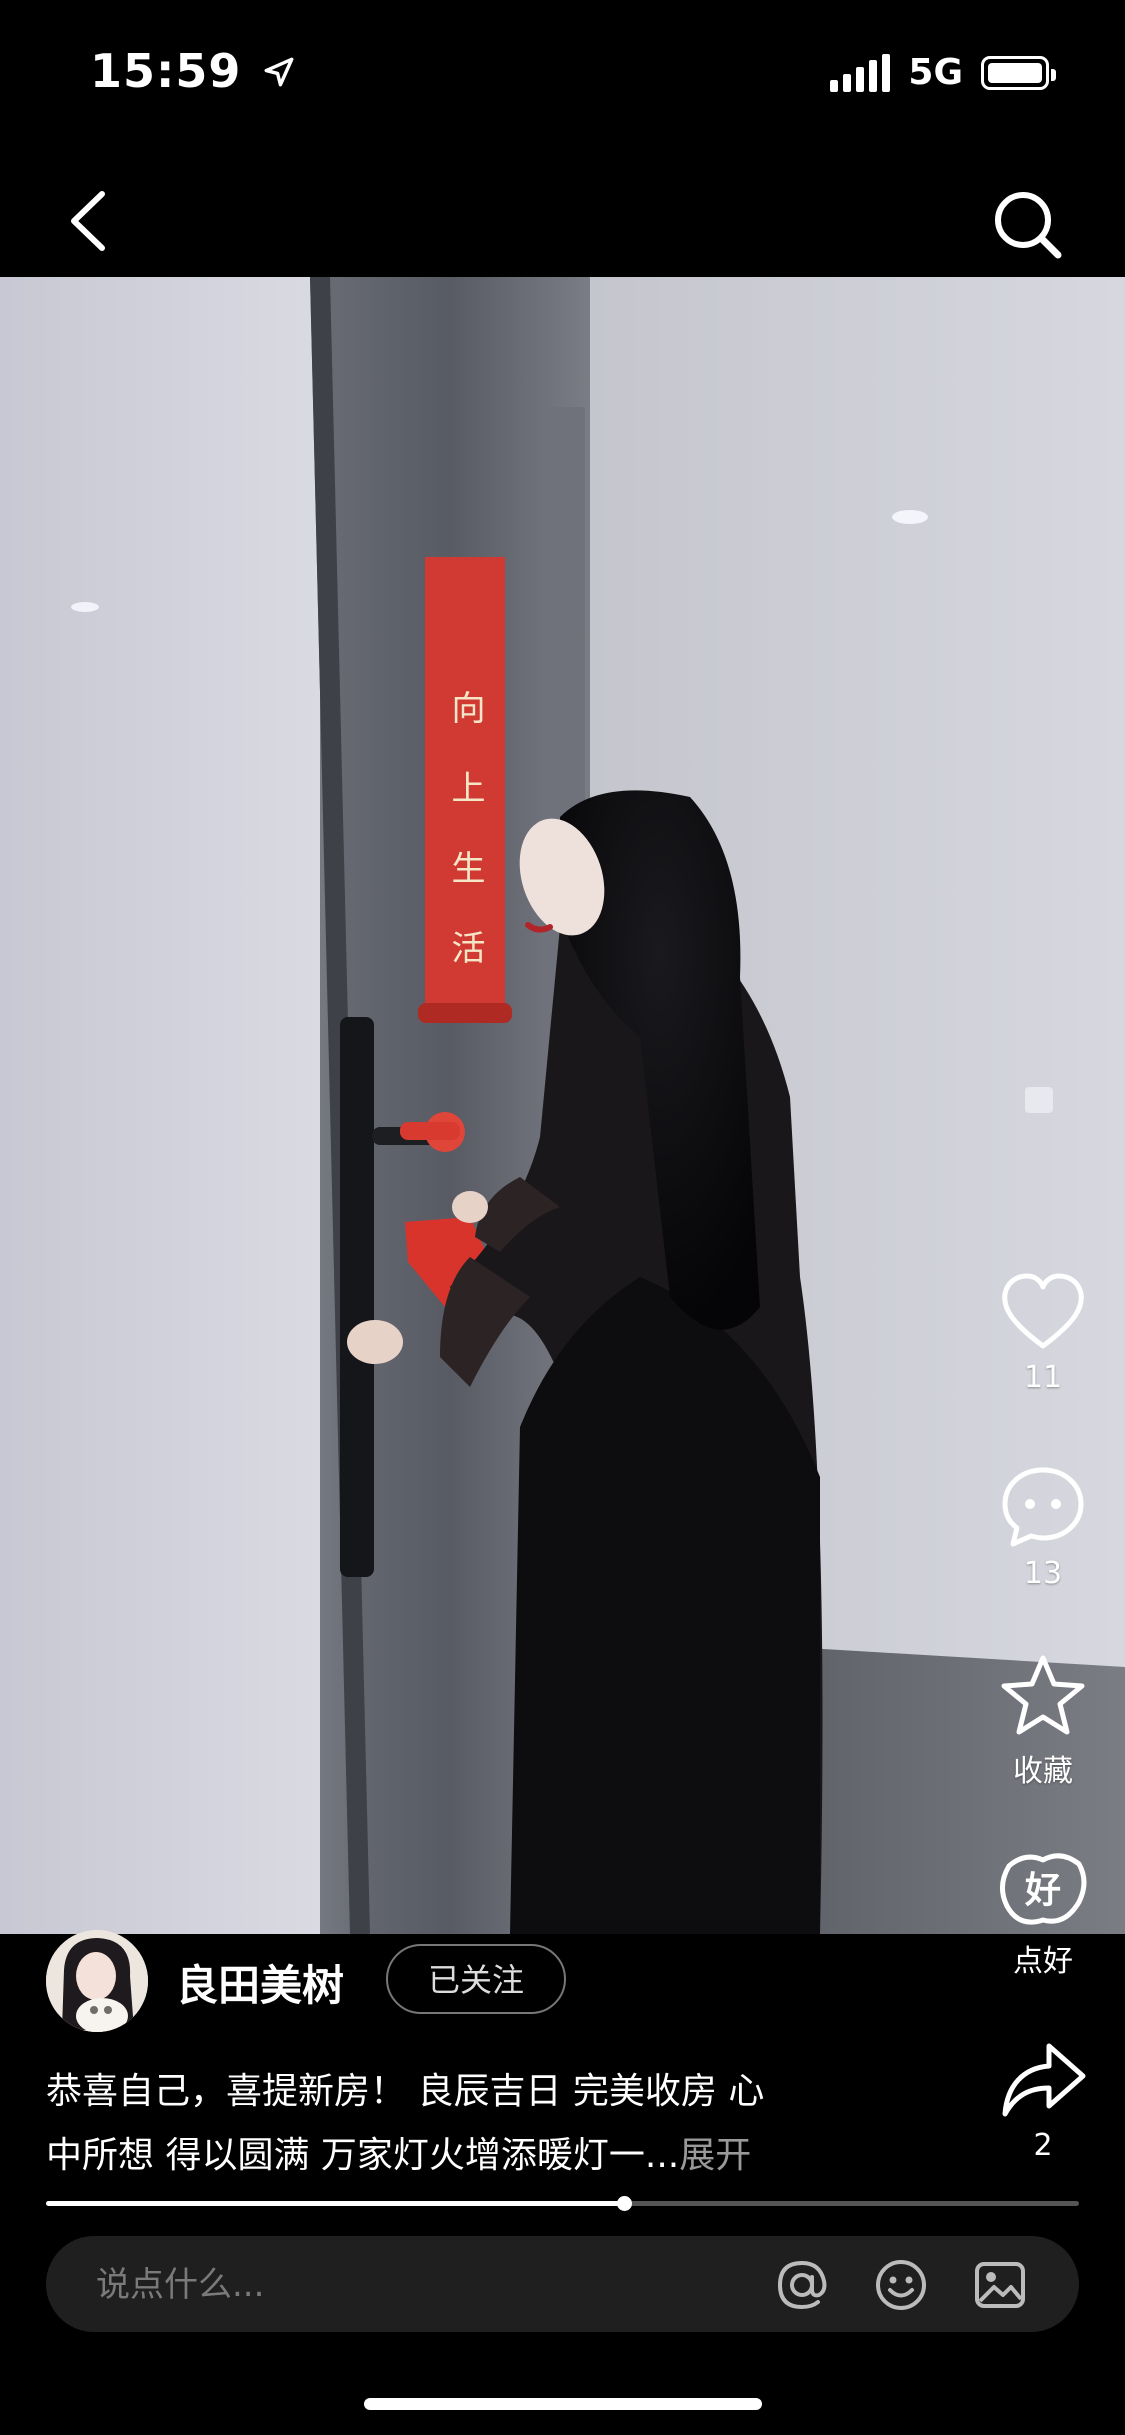 The height and width of the screenshot is (2435, 1125). What do you see at coordinates (1043, 2145) in the screenshot?
I see `share-count: 2` at bounding box center [1043, 2145].